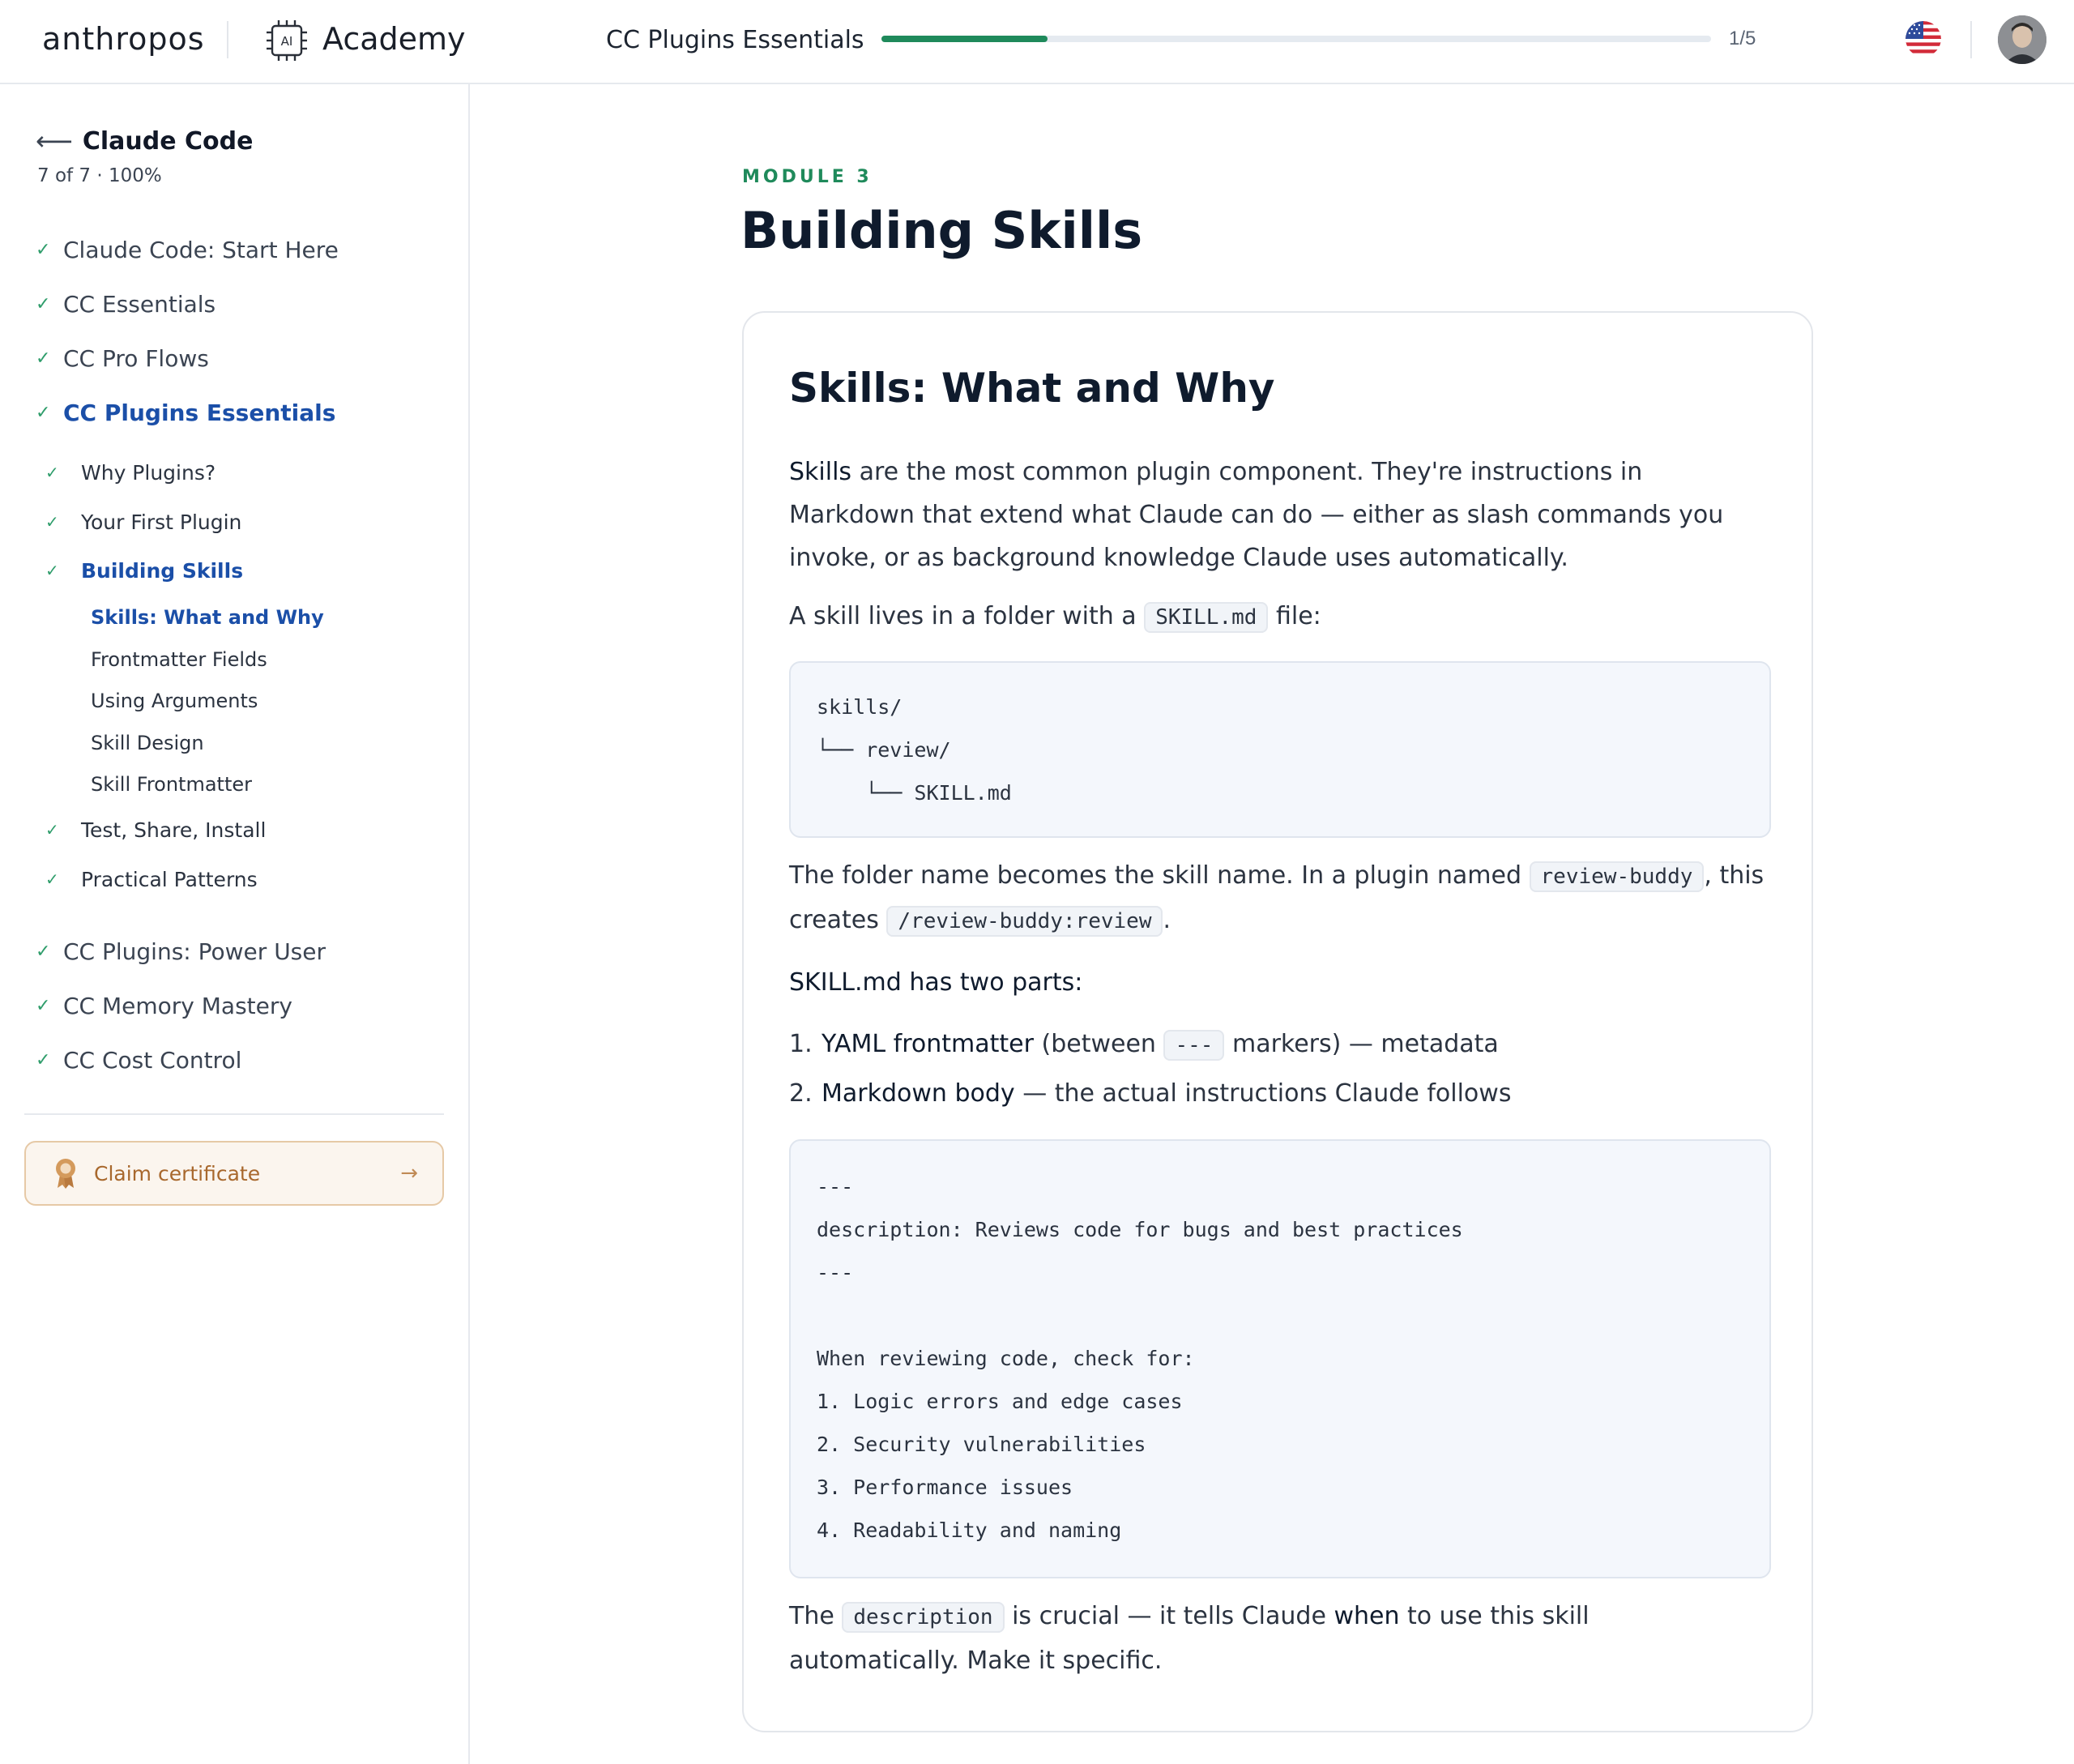 This screenshot has width=2074, height=1764. I want to click on sidebar-progress-stats: 7 of 7 · 100%, so click(99, 175).